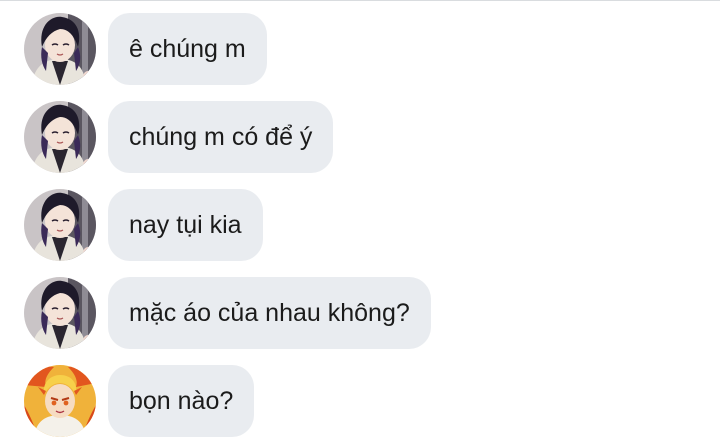 This screenshot has width=720, height=448. Describe the element at coordinates (181, 401) in the screenshot. I see `message-bubble: bọn nào?` at that location.